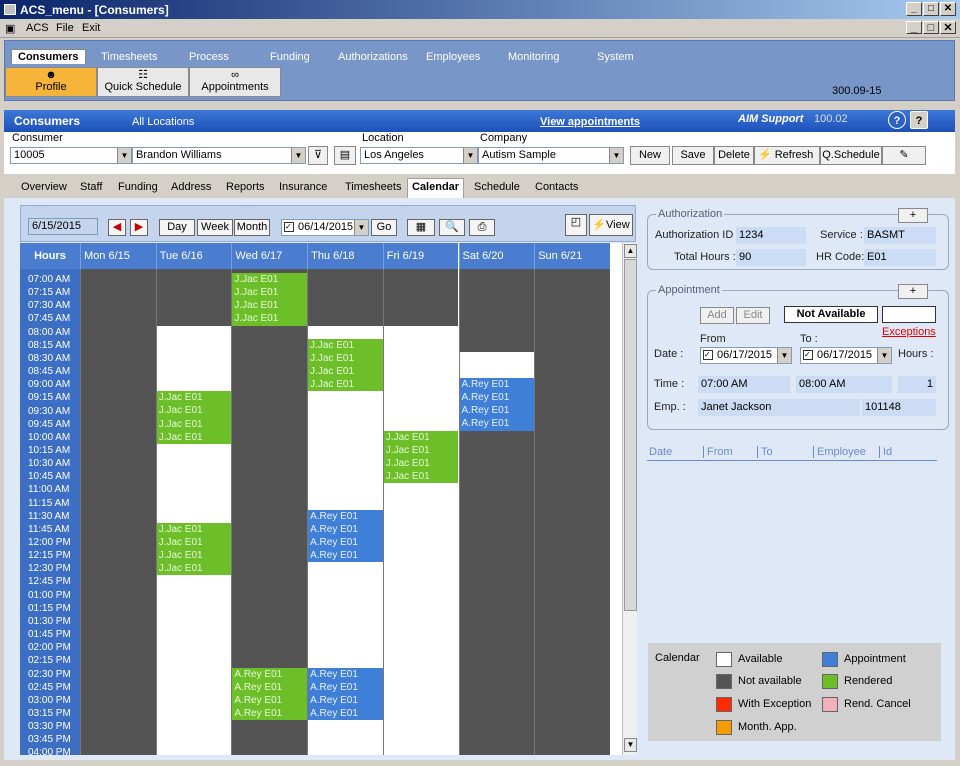  What do you see at coordinates (496, 512) in the screenshot?
I see `day-column: A.Rey E01 A.Rey E01 A.Rey E01 A.Rey E01` at bounding box center [496, 512].